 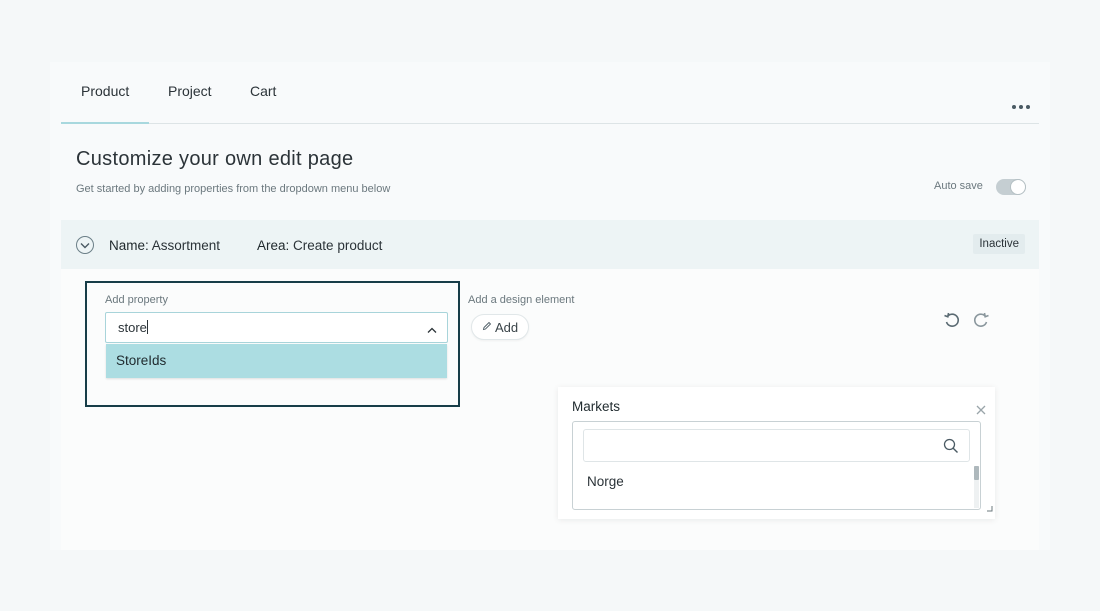 What do you see at coordinates (85, 245) in the screenshot?
I see `chevron-down-icon` at bounding box center [85, 245].